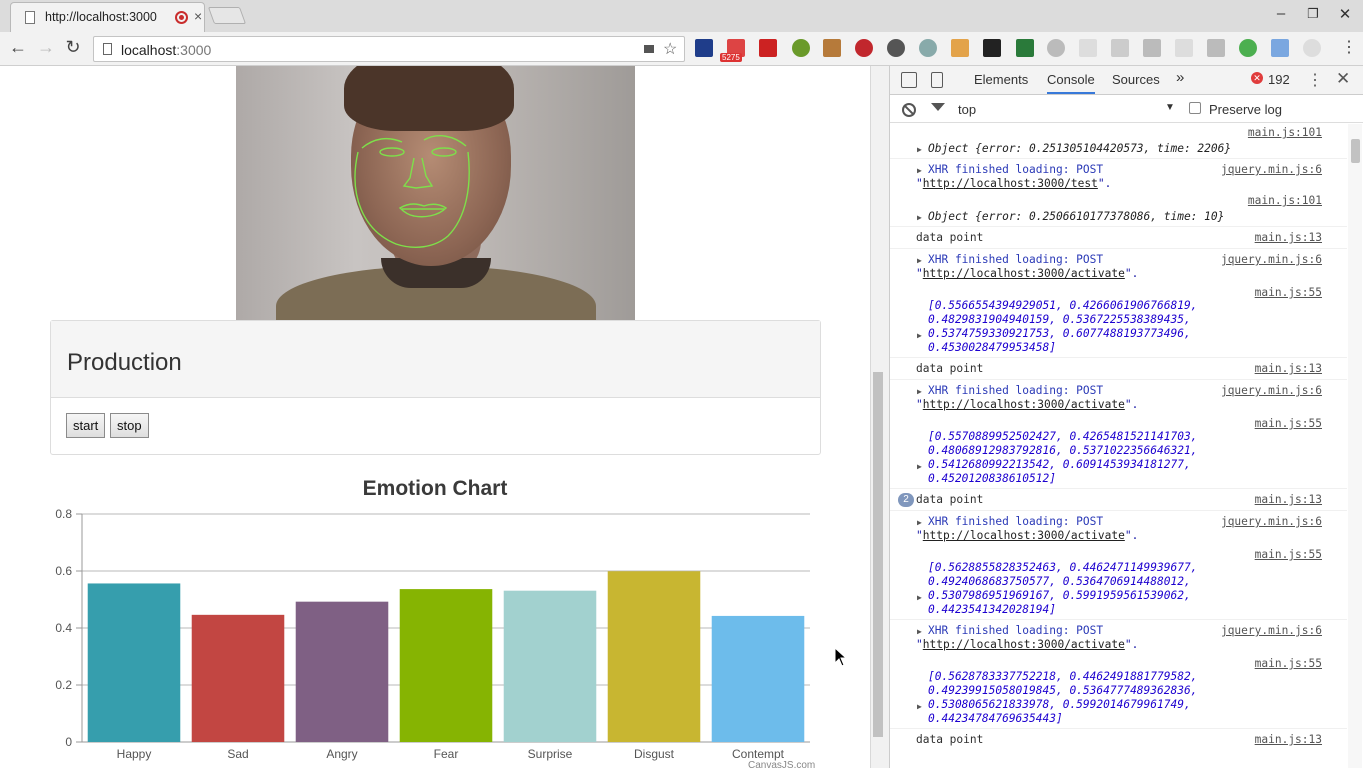 The image size is (1363, 768). I want to click on bookmark-star-icon: ☆, so click(670, 49).